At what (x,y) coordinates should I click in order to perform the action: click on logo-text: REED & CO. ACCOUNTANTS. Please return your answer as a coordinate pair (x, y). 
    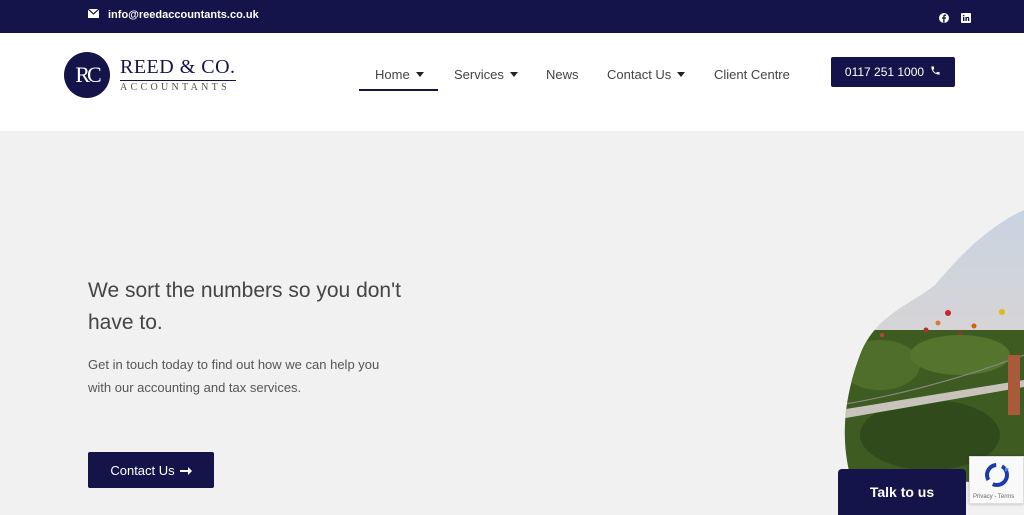
    Looking at the image, I should click on (178, 75).